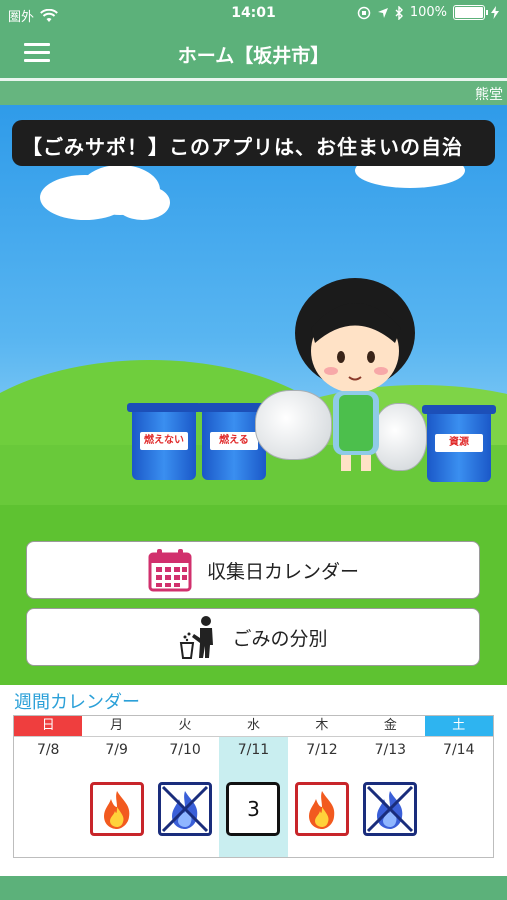 This screenshot has width=507, height=900. I want to click on collection-calendar-button: 収集日カレンダー, so click(253, 570).